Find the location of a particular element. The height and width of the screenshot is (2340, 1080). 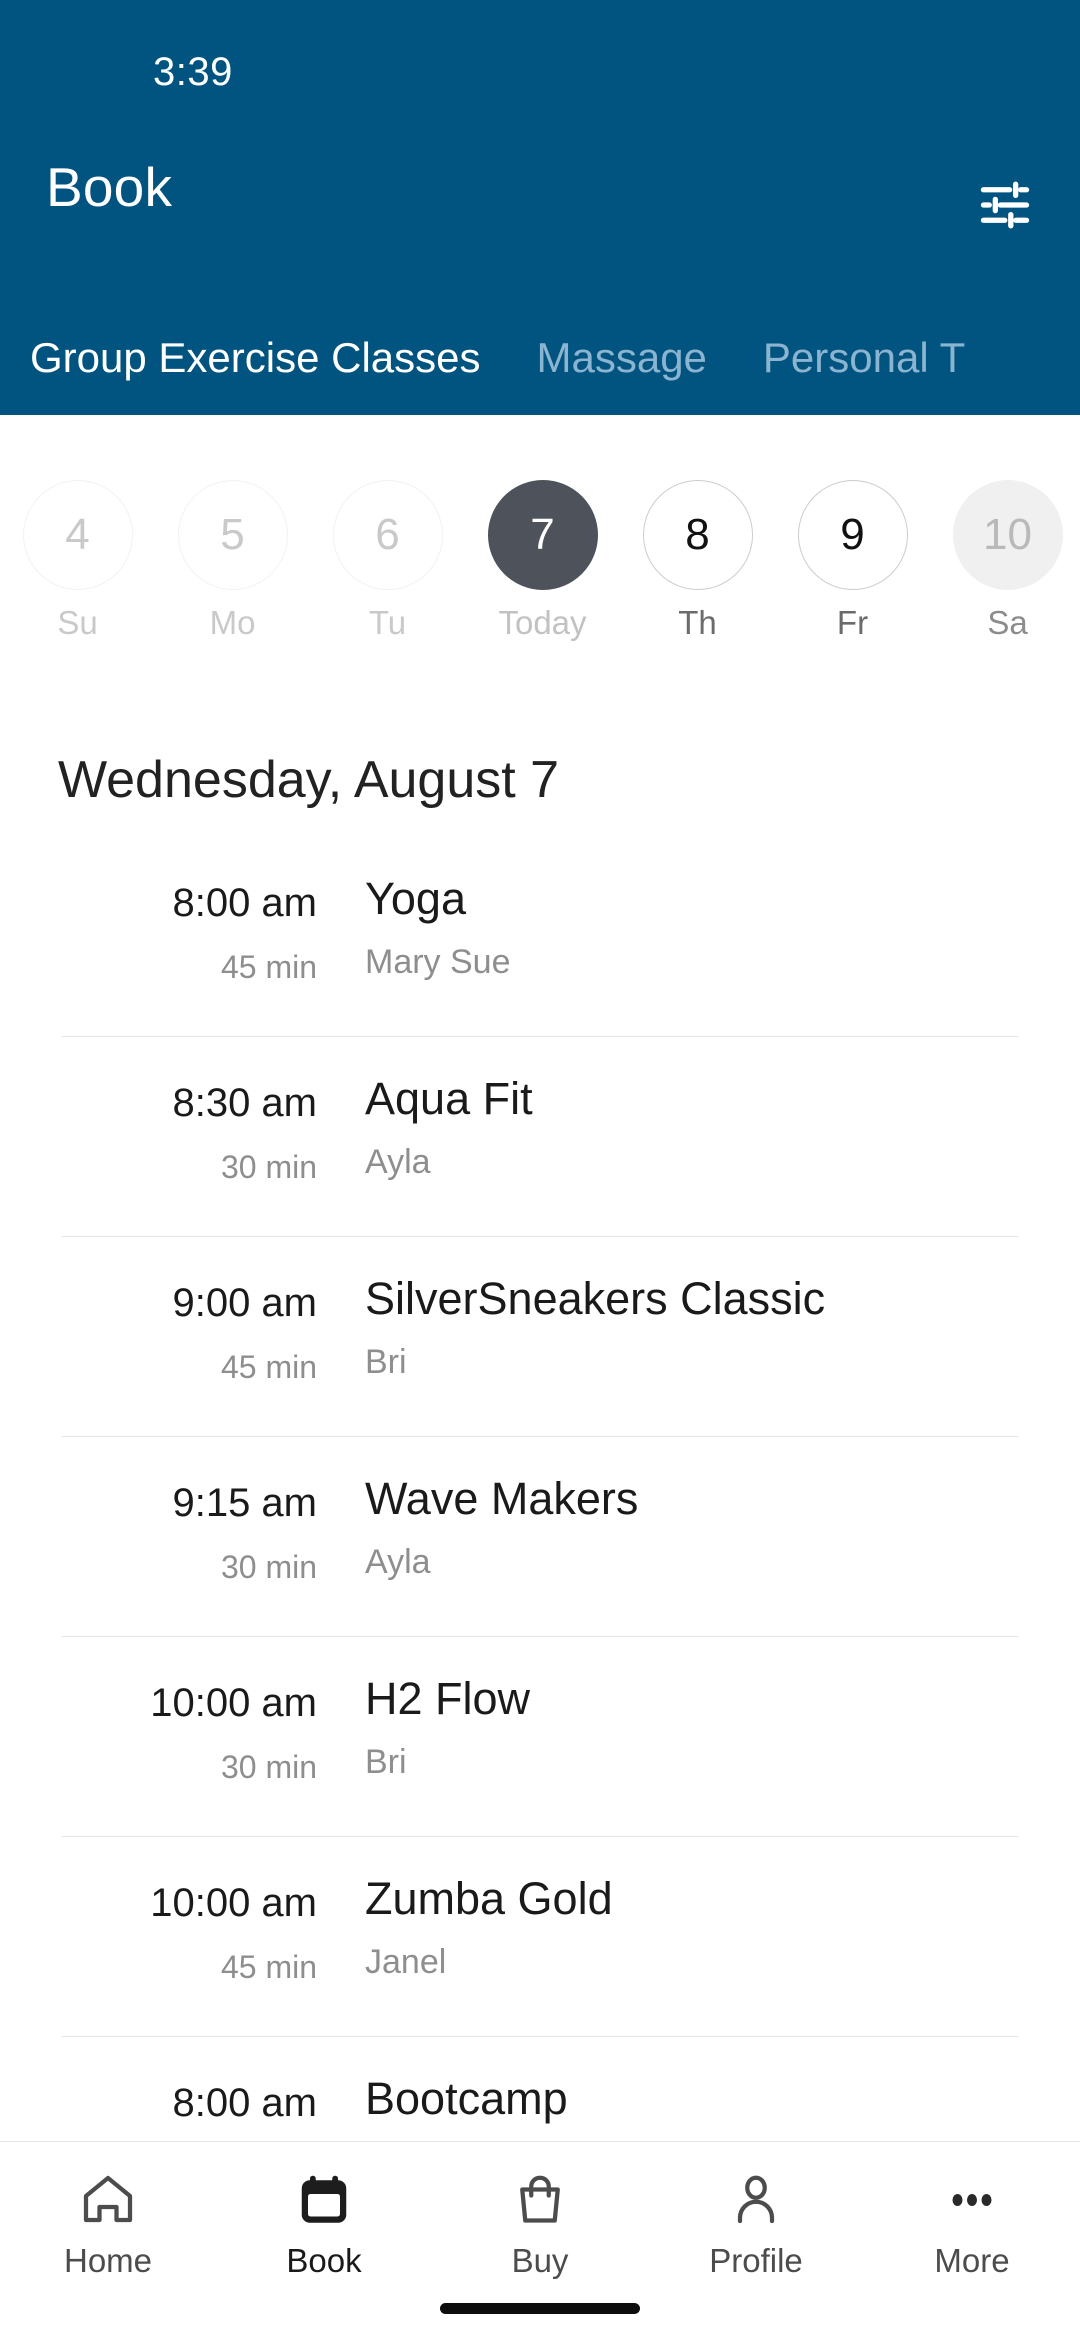

class-time: 9:15 am is located at coordinates (244, 1503).